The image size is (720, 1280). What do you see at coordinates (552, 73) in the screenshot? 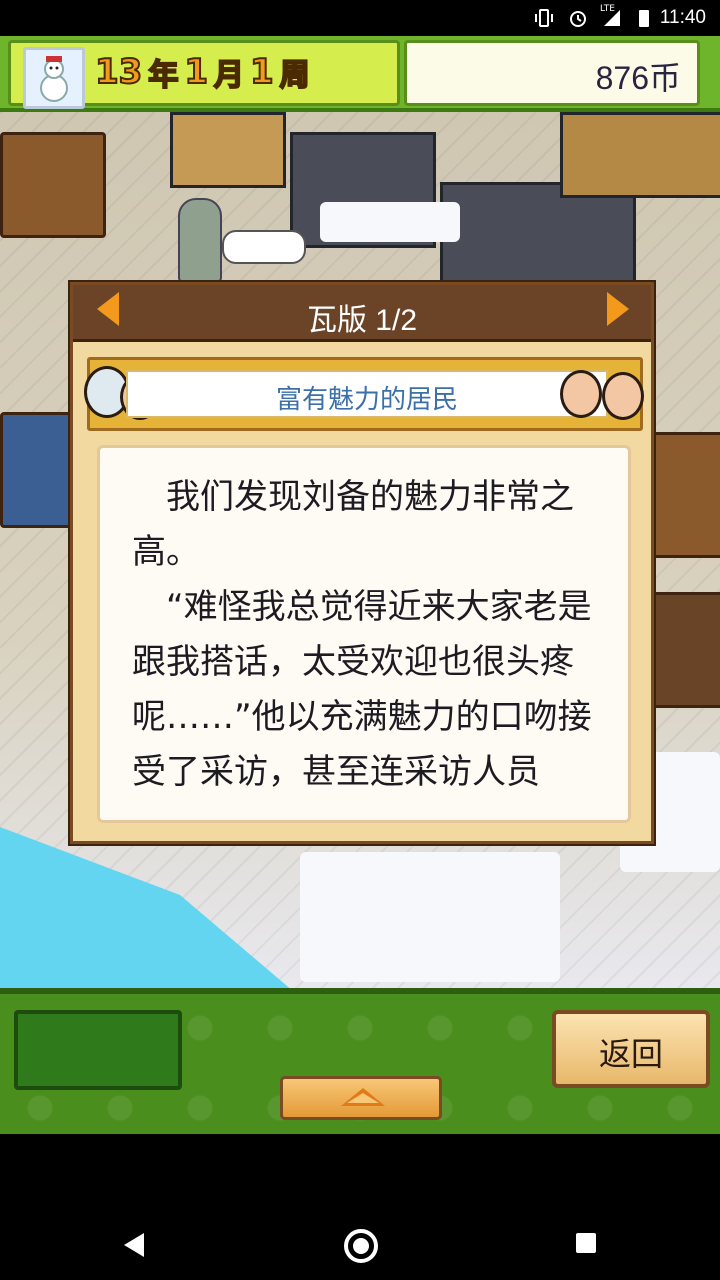
I see `money-panel: 876币` at bounding box center [552, 73].